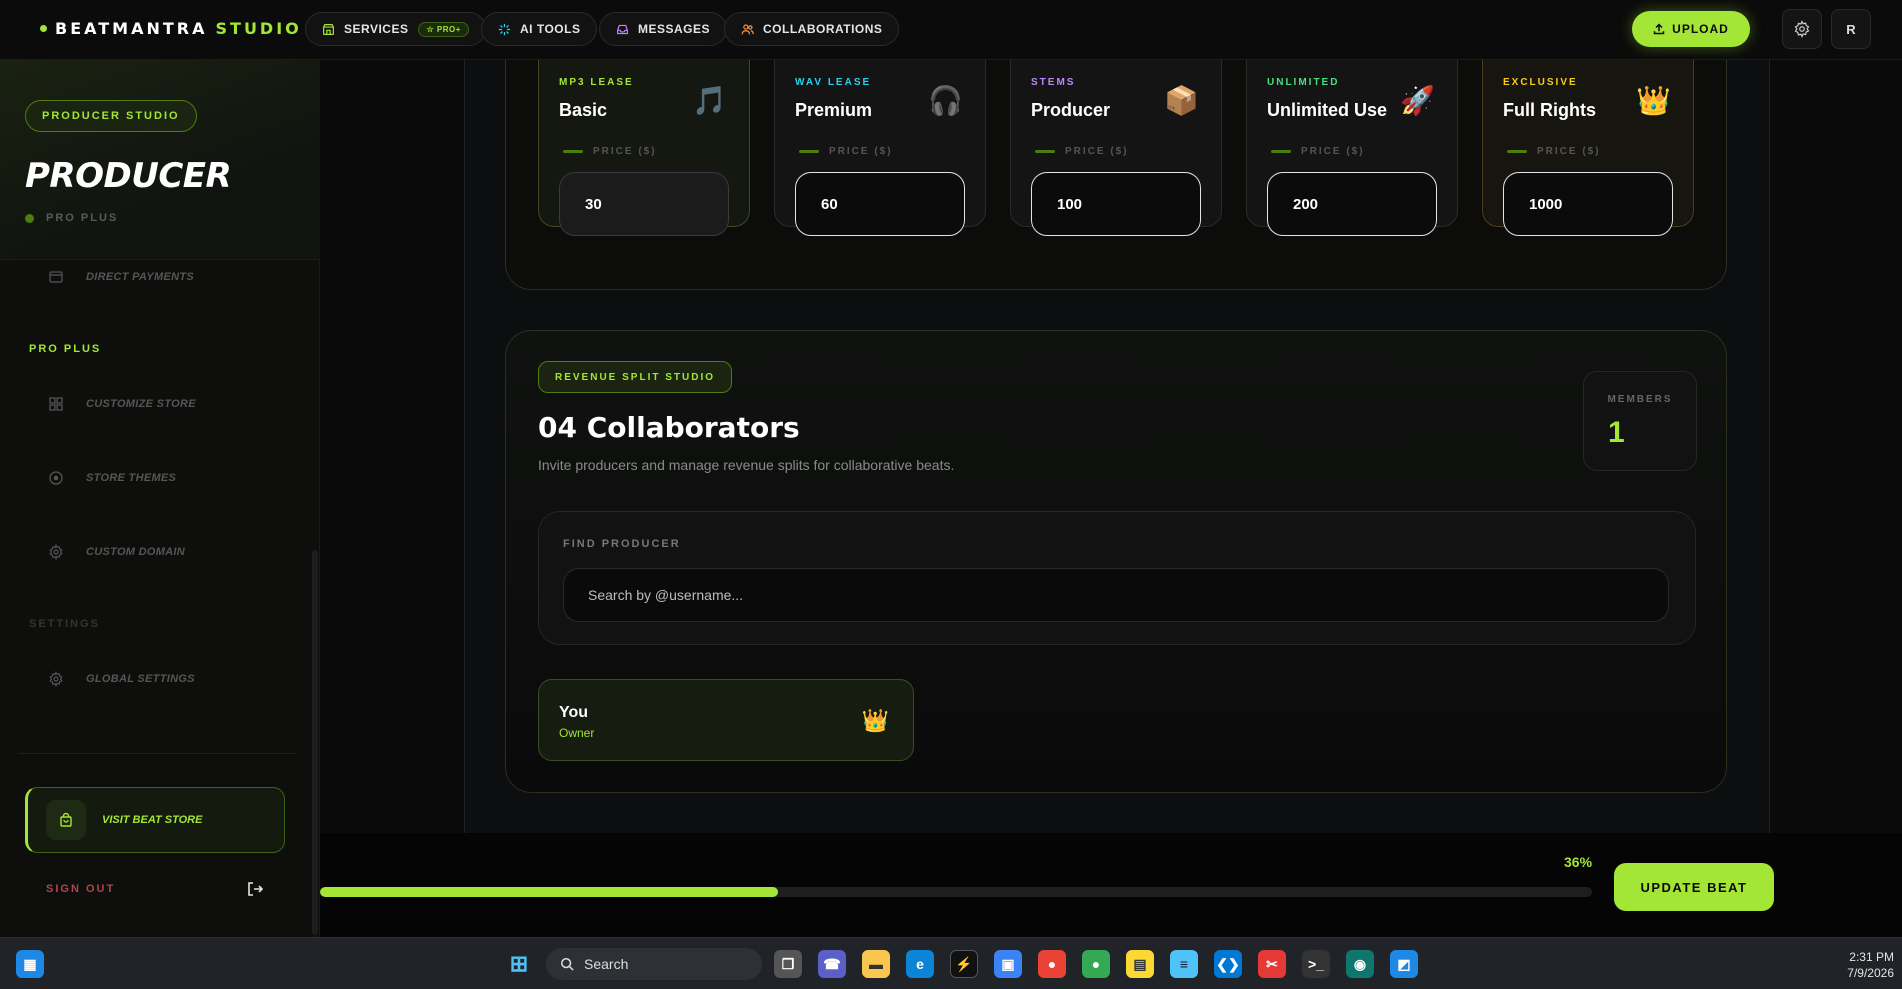 This screenshot has width=1902, height=989. What do you see at coordinates (788, 964) in the screenshot?
I see `task-view-icon: ❐` at bounding box center [788, 964].